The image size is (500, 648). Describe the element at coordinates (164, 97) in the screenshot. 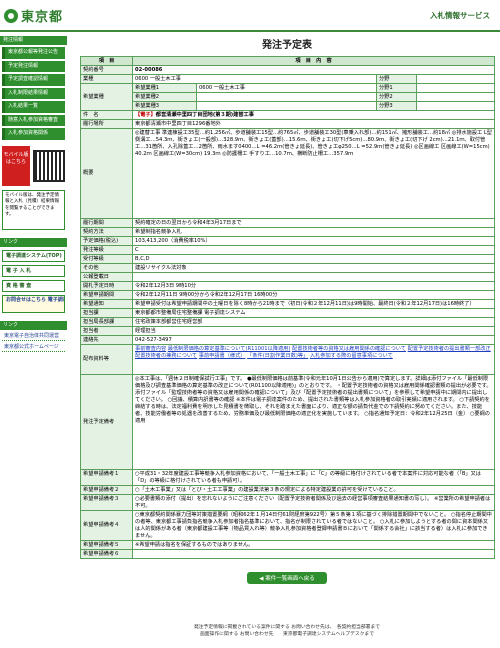

I see `label-desired-2: 希望業種2` at that location.